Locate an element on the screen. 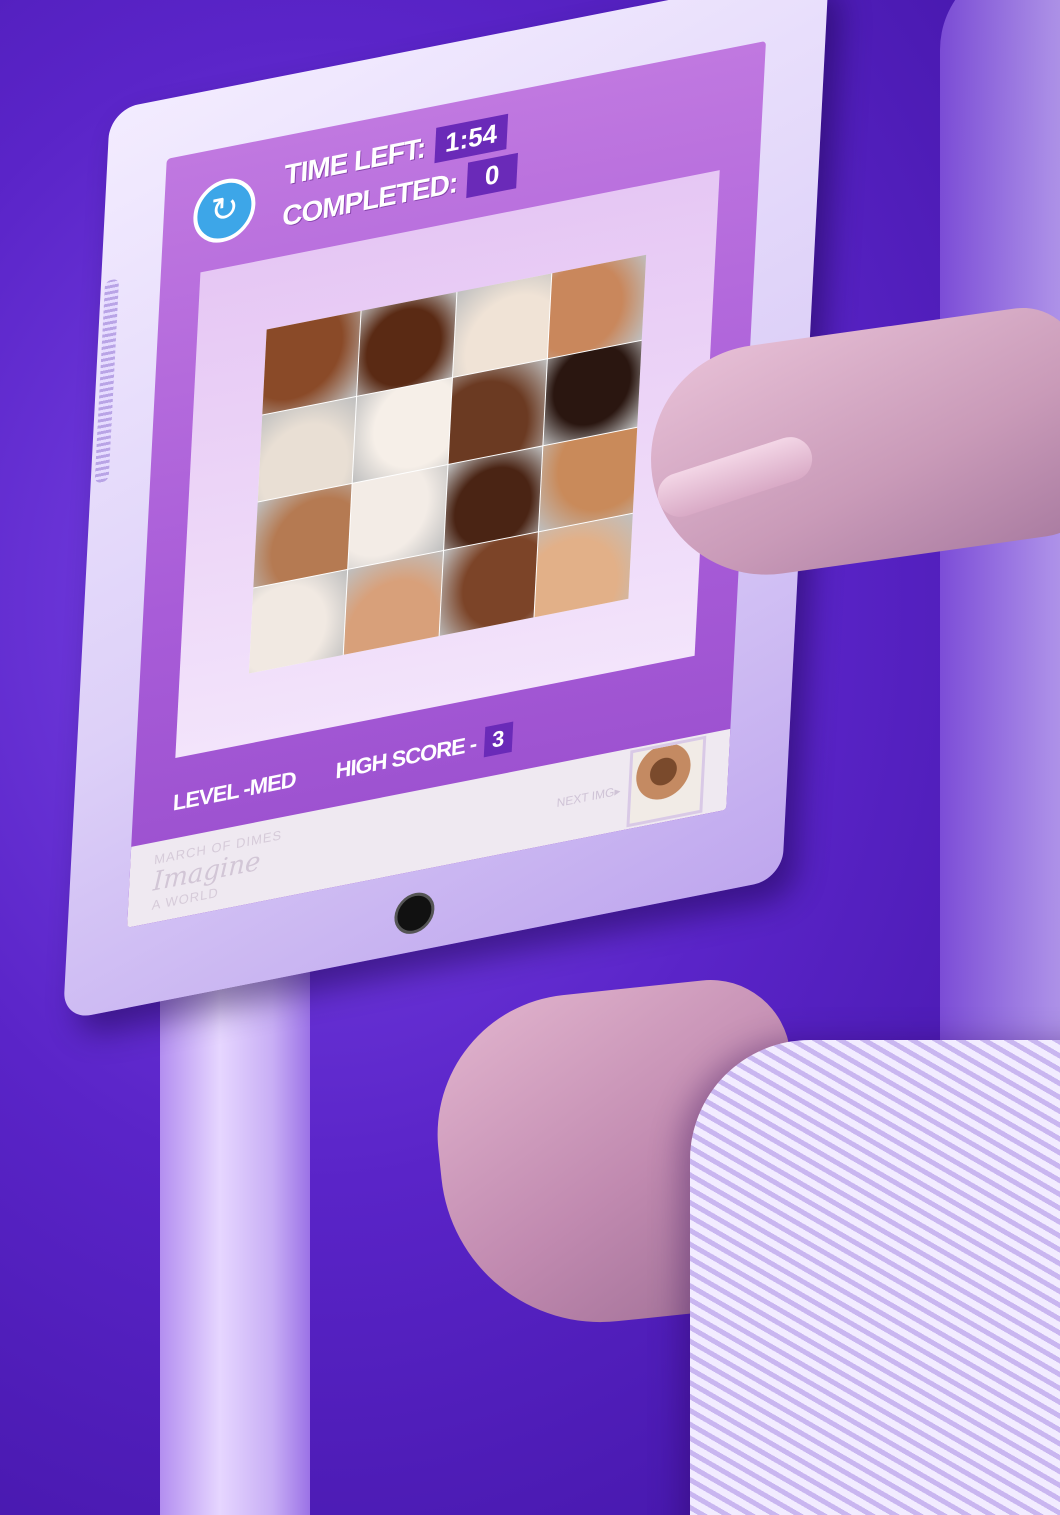 The image size is (1060, 1515). background-kiosk-panel is located at coordinates (1000, 580).